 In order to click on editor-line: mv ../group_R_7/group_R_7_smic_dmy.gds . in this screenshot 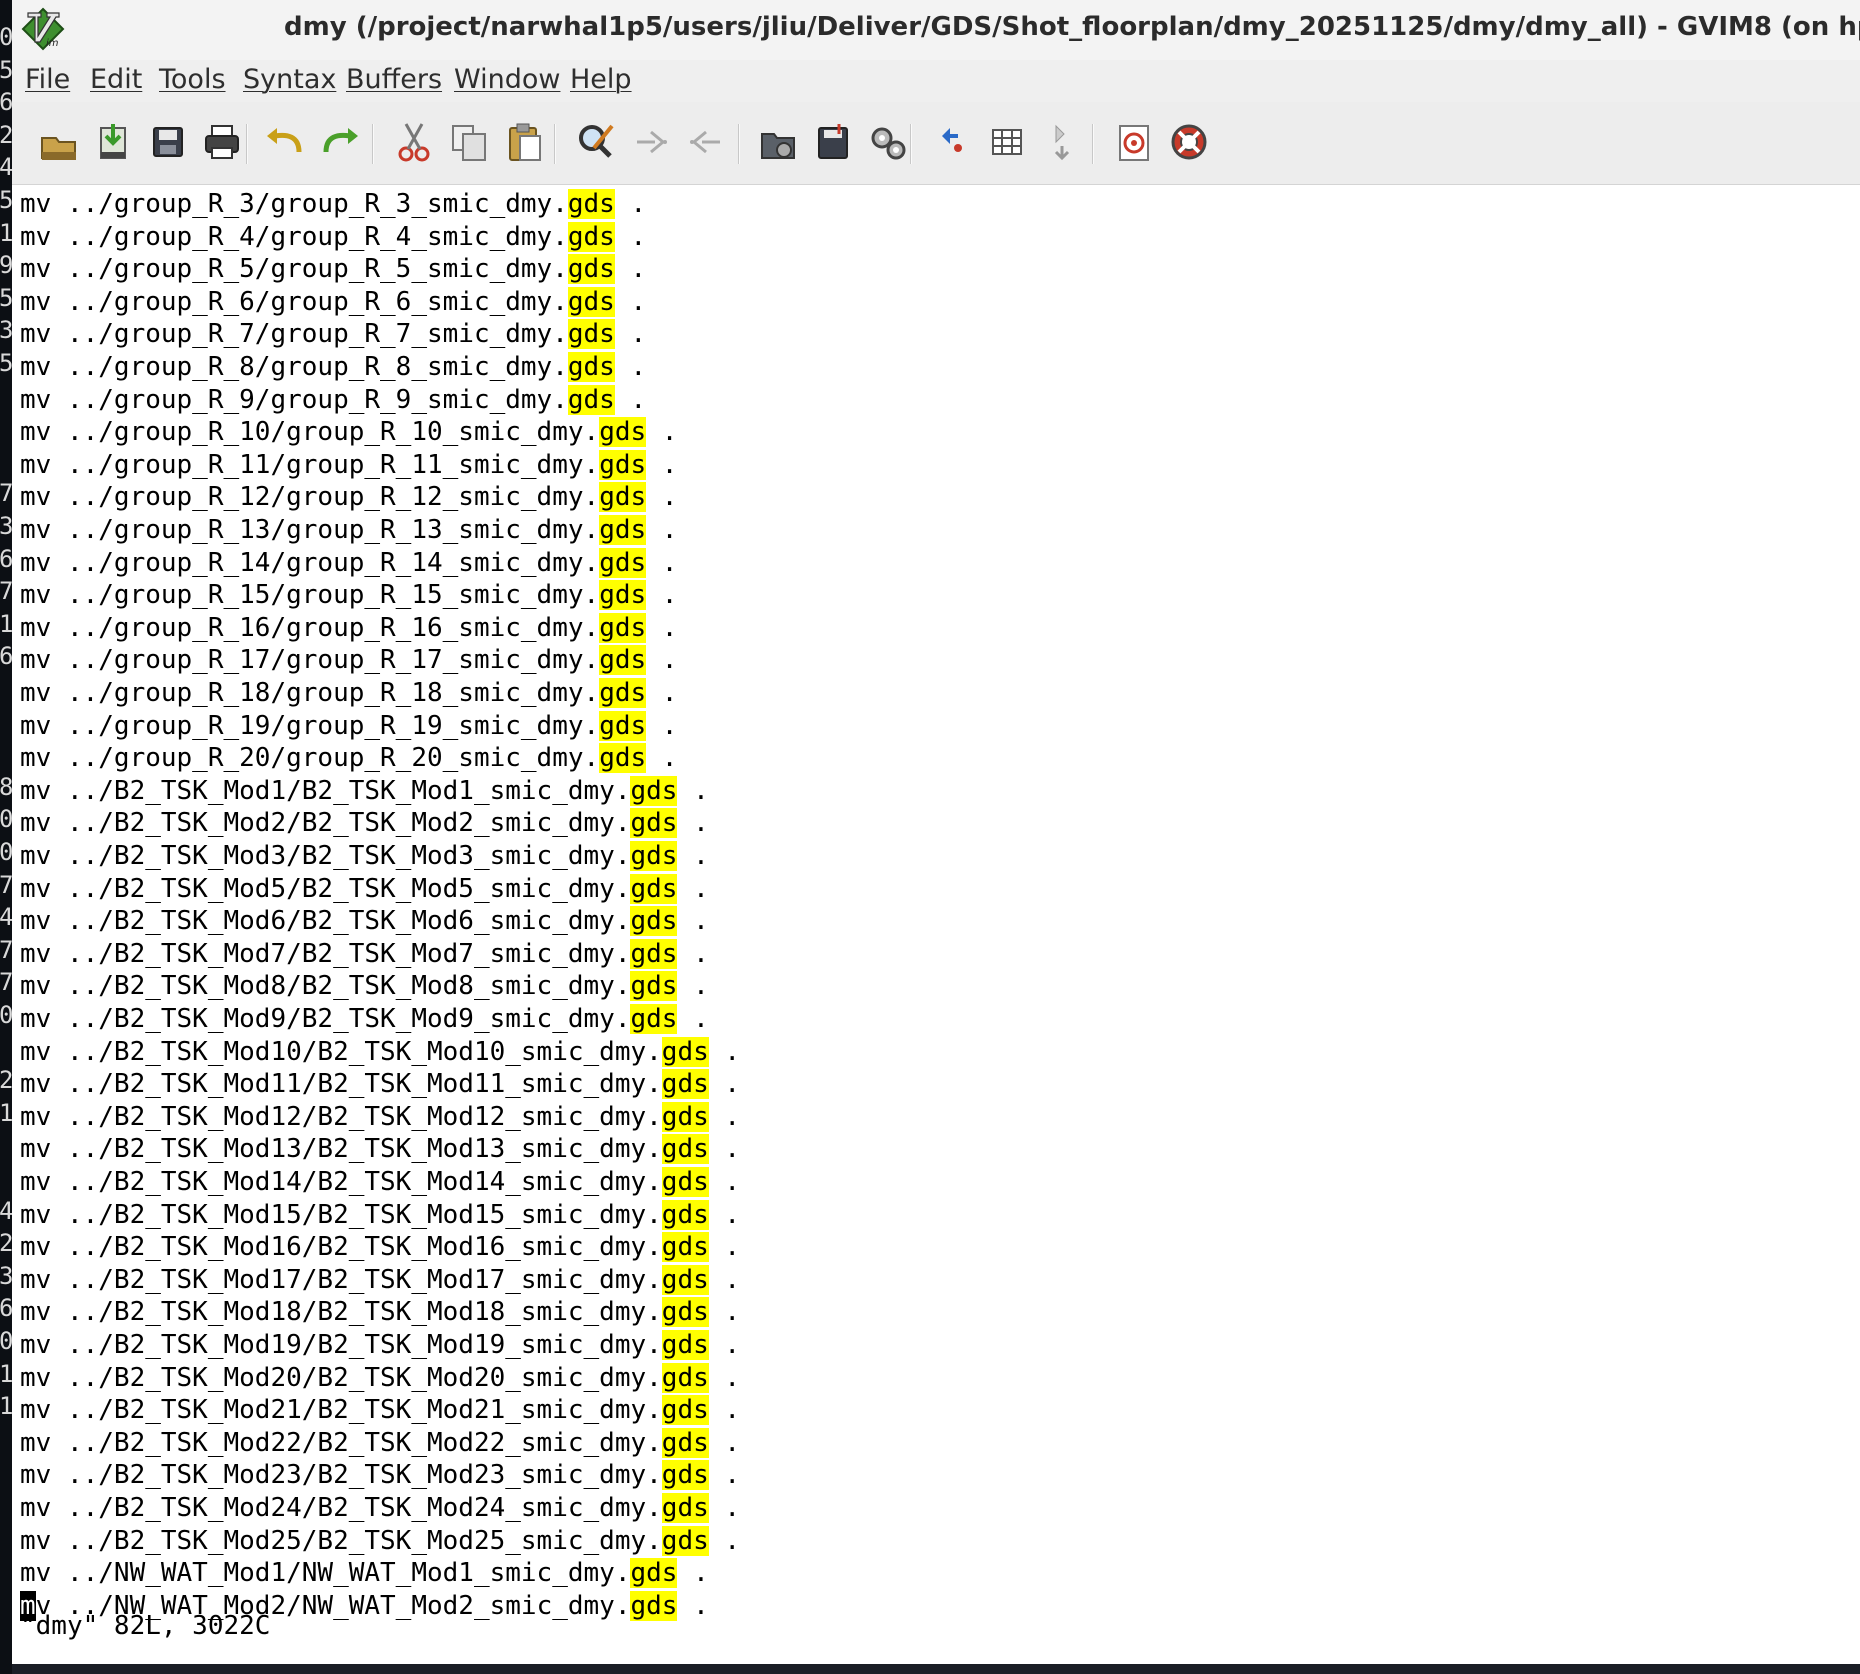, I will do `click(333, 334)`.